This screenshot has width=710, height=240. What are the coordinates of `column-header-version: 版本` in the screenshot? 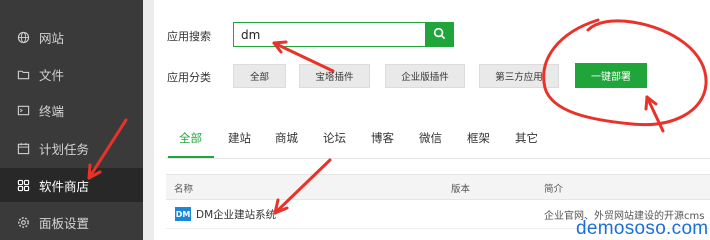 It's located at (461, 189).